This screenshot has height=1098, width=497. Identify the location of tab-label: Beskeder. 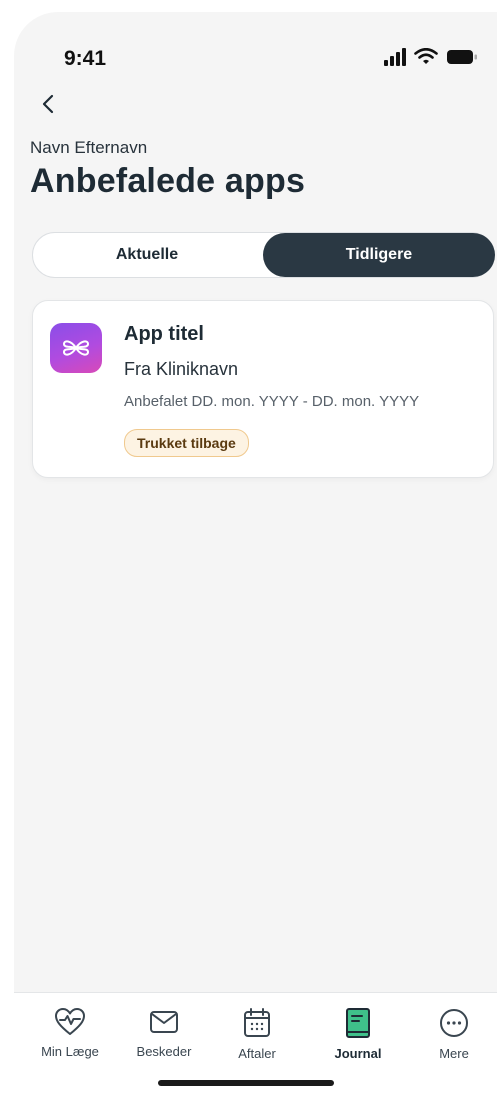
(164, 1051).